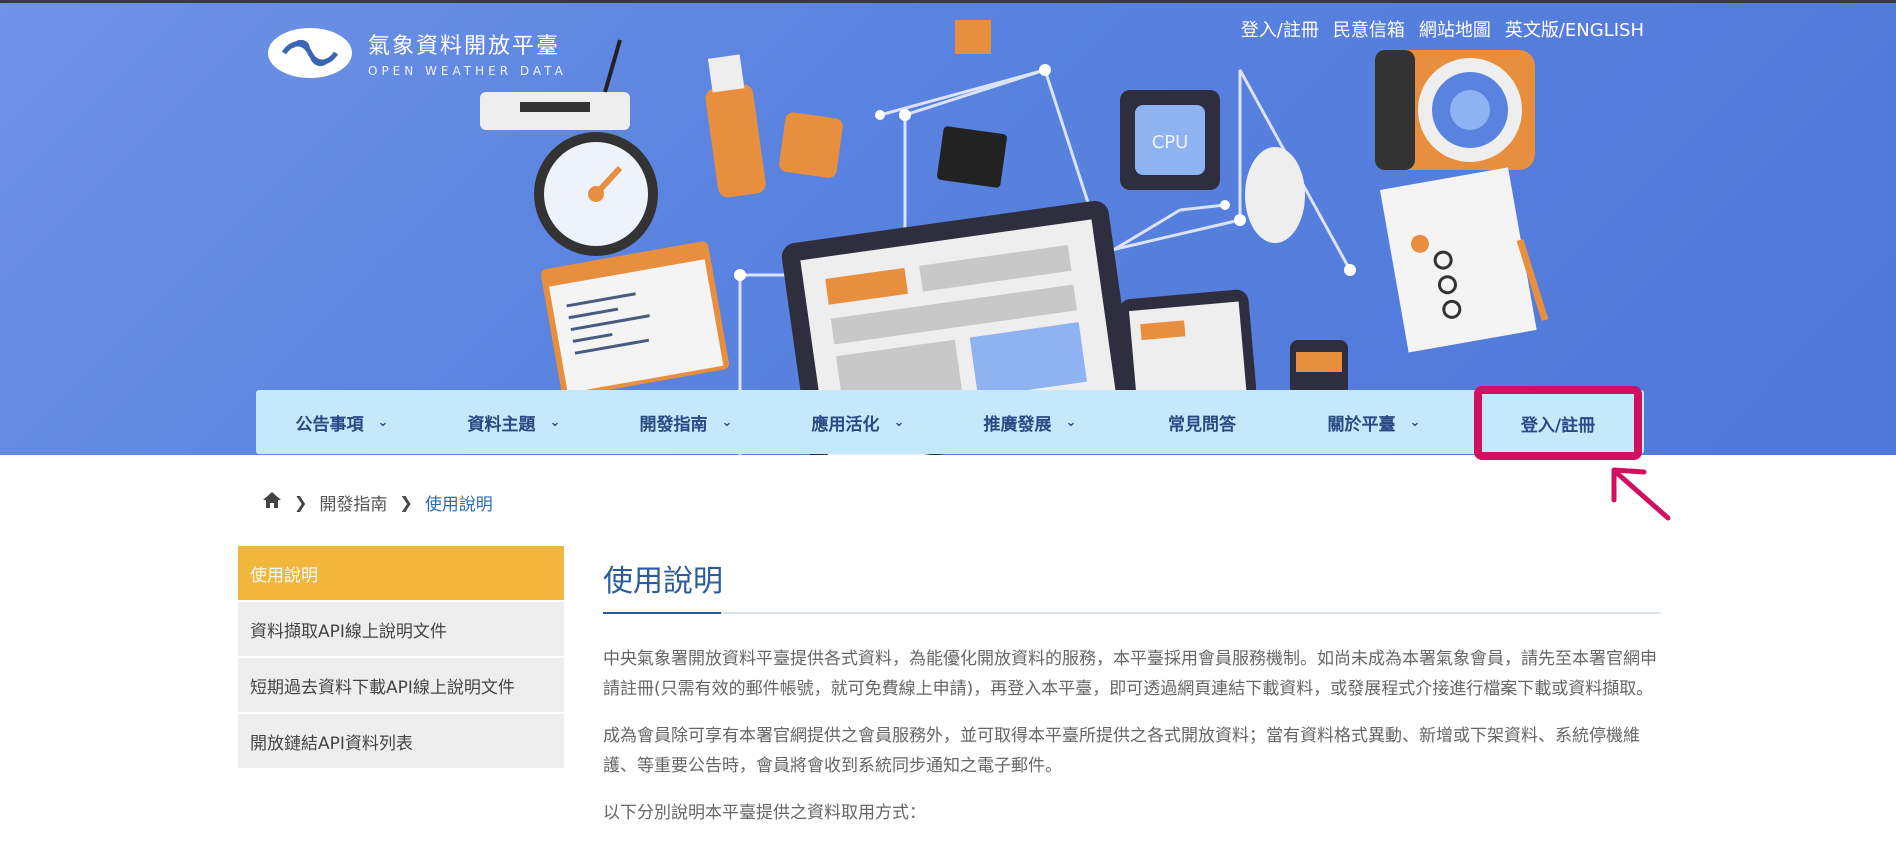 The image size is (1896, 862). What do you see at coordinates (382, 687) in the screenshot?
I see `sidebar-item-label: 短期過去資料下載API線上說明文件` at bounding box center [382, 687].